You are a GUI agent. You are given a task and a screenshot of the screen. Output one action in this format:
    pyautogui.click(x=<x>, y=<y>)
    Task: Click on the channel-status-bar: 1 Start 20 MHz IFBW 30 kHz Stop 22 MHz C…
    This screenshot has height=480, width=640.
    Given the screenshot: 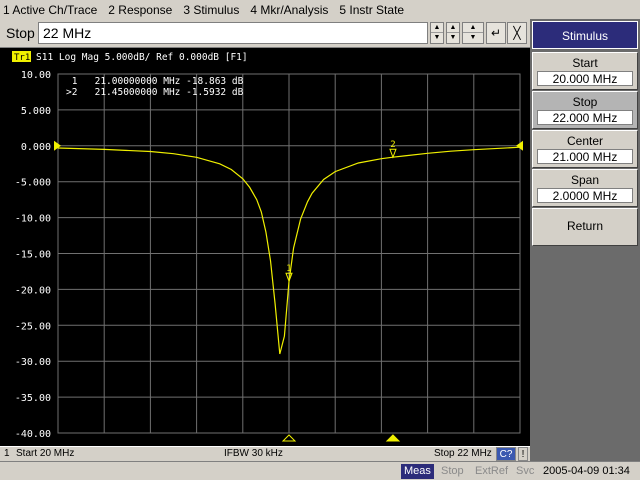 What is the action you would take?
    pyautogui.click(x=265, y=453)
    